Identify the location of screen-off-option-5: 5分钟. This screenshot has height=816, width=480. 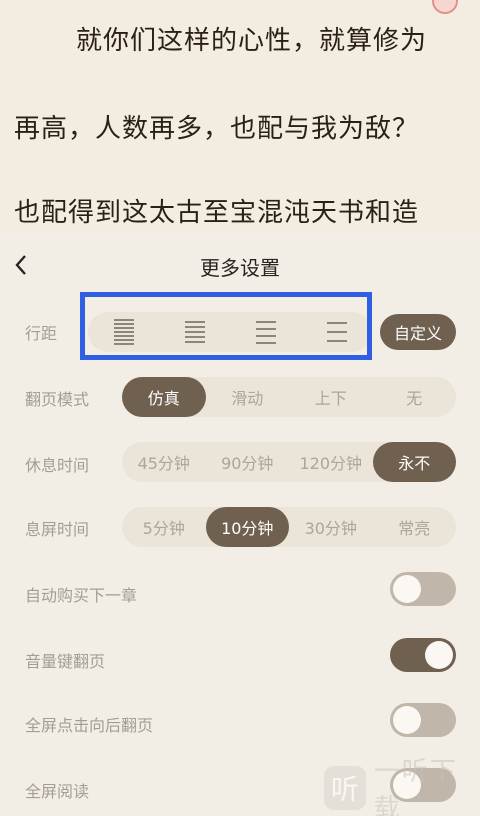
(164, 527).